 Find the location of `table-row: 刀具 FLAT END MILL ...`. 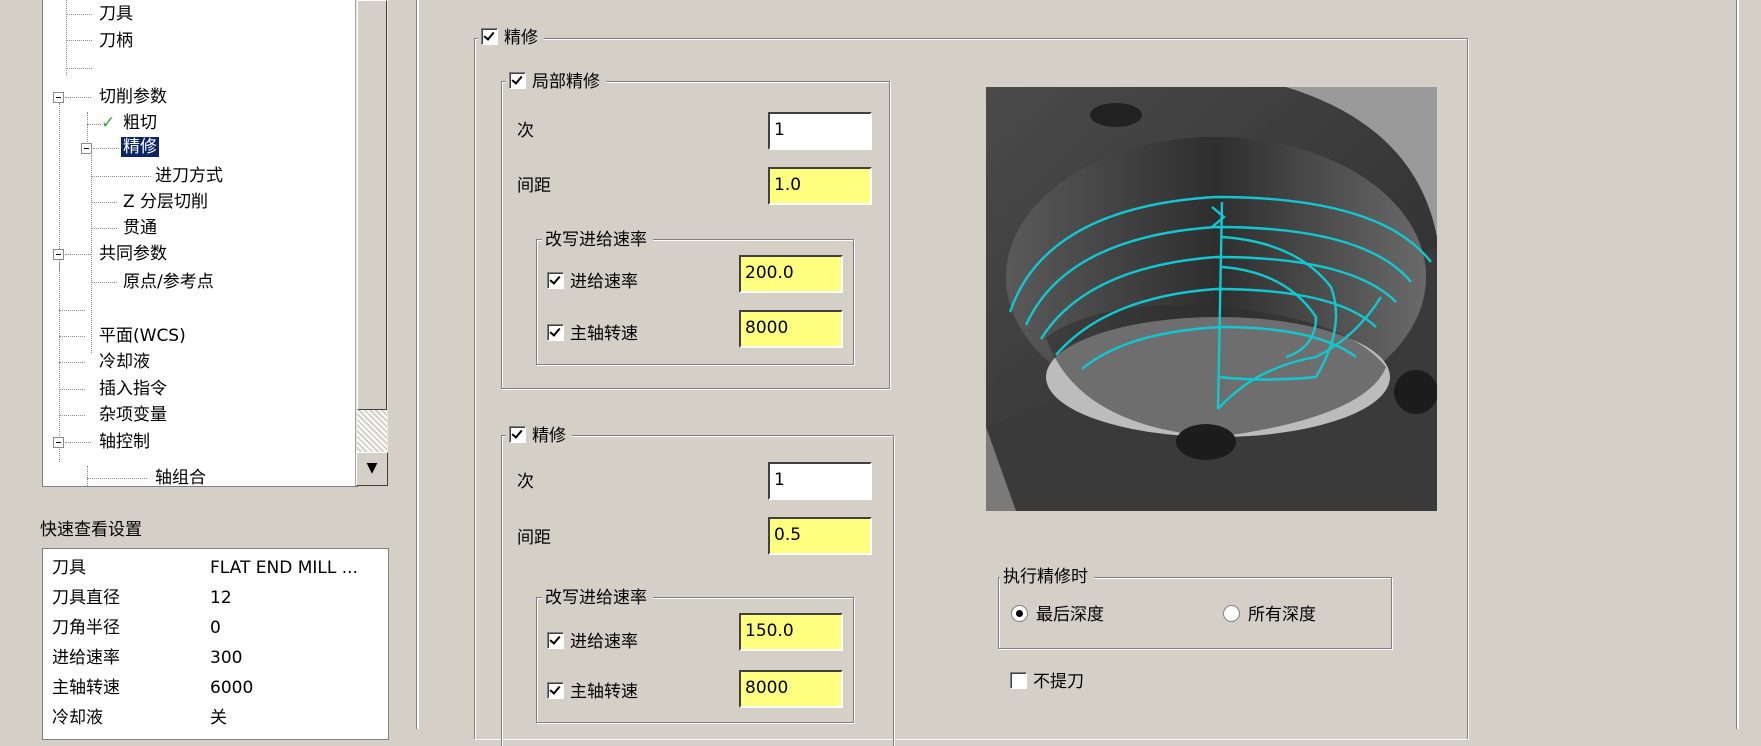

table-row: 刀具 FLAT END MILL ... is located at coordinates (217, 568).